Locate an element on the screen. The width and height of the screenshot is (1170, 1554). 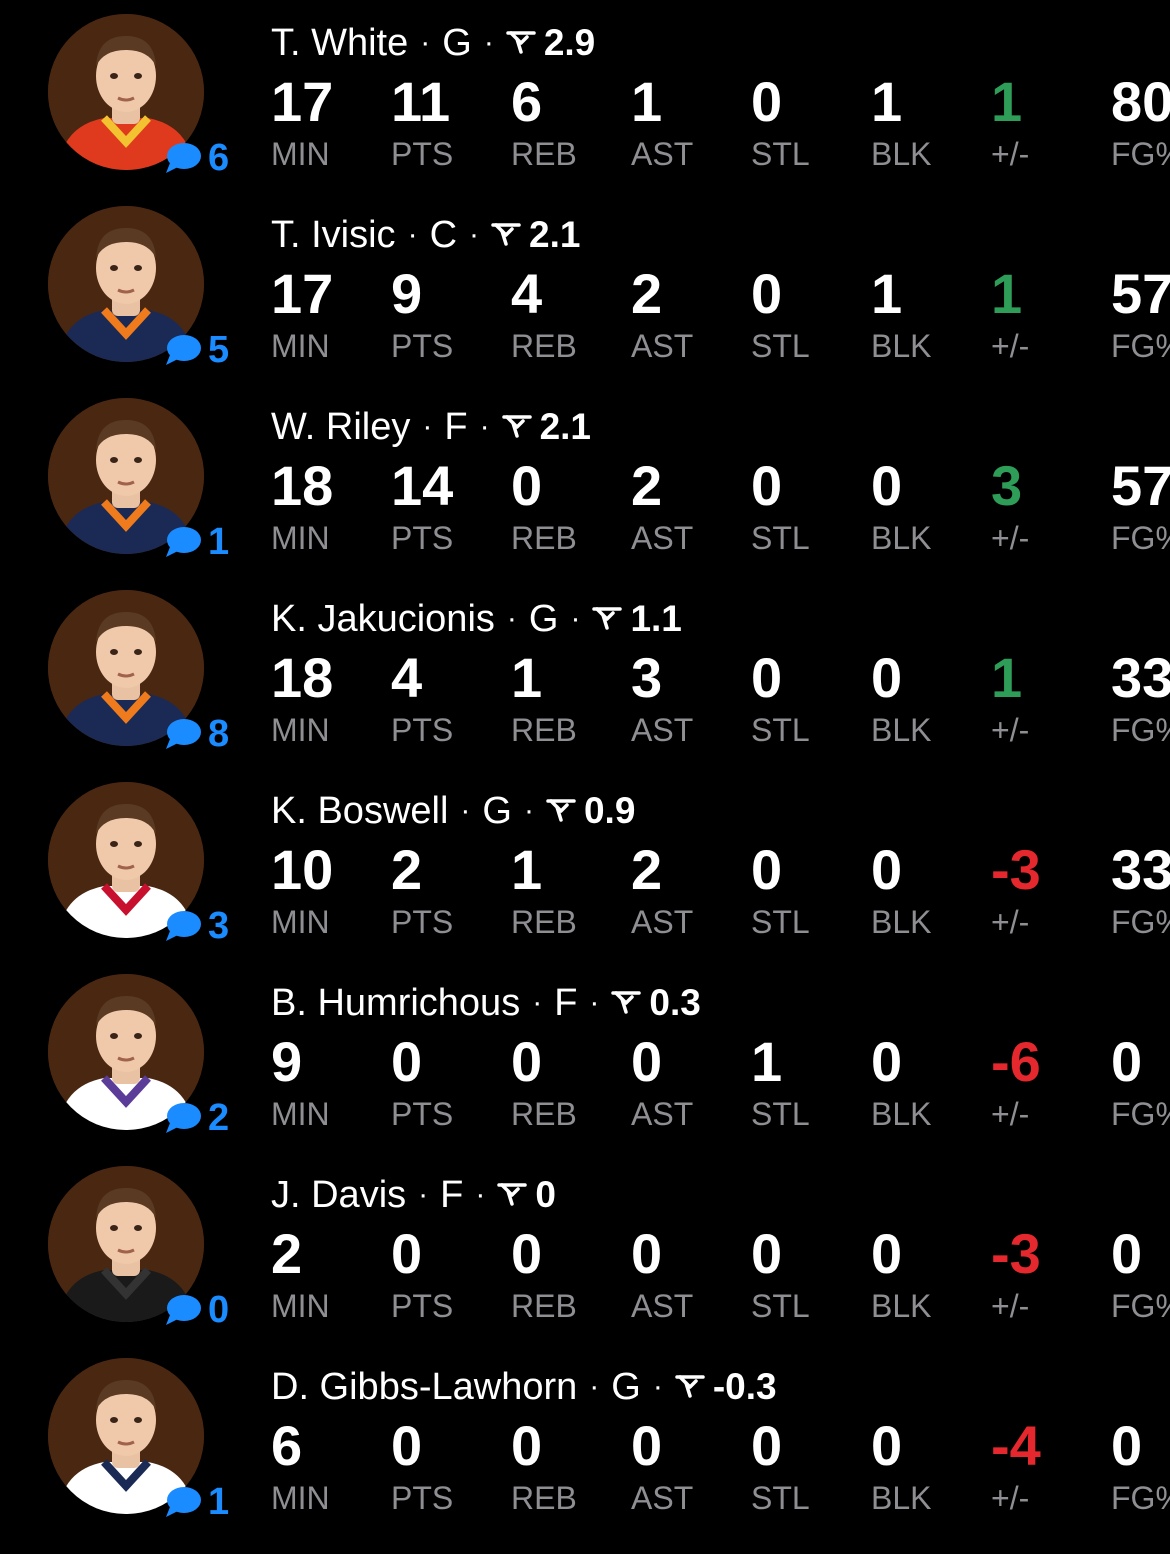
player-rating: 0 is located at coordinates (545, 1194).